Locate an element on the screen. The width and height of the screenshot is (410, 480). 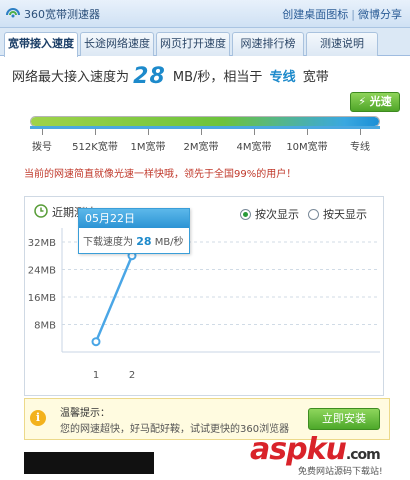
tip-title: 温馨提示： is located at coordinates (85, 413).